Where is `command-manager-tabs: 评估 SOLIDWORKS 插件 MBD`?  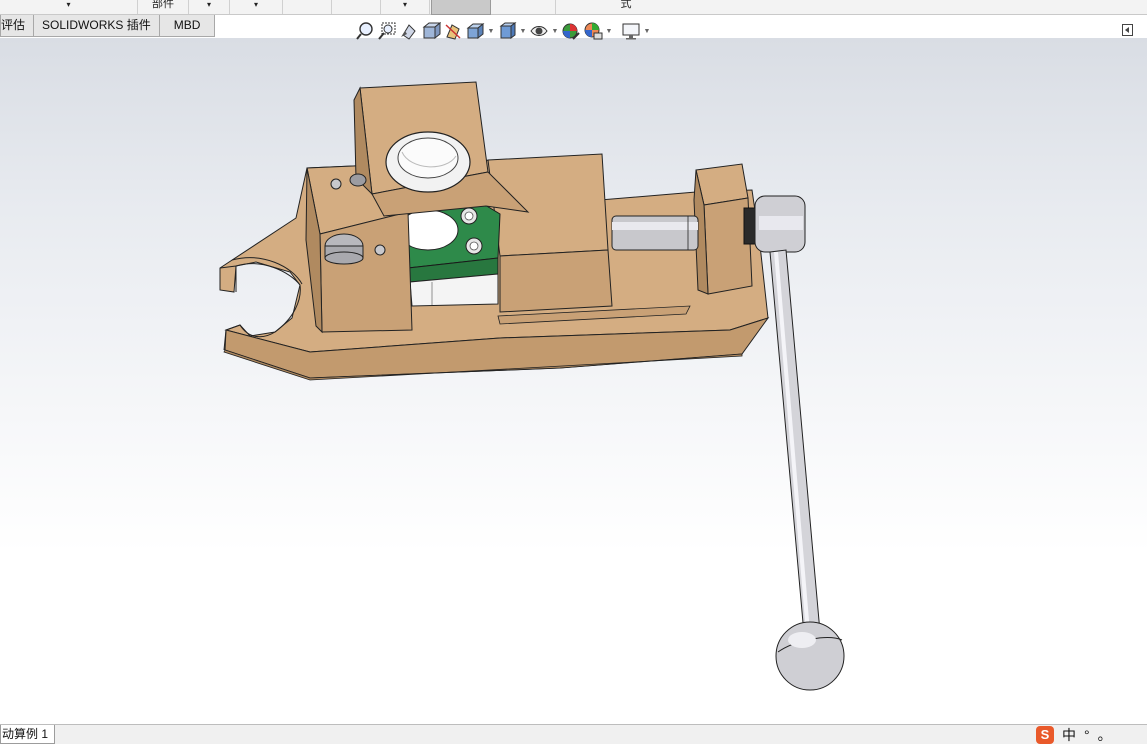 command-manager-tabs: 评估 SOLIDWORKS 插件 MBD is located at coordinates (108, 26).